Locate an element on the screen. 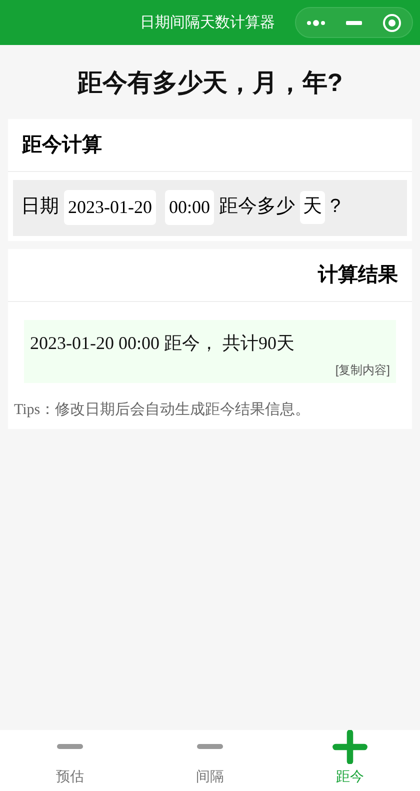 The width and height of the screenshot is (420, 791). tab: 间隔 is located at coordinates (210, 760).